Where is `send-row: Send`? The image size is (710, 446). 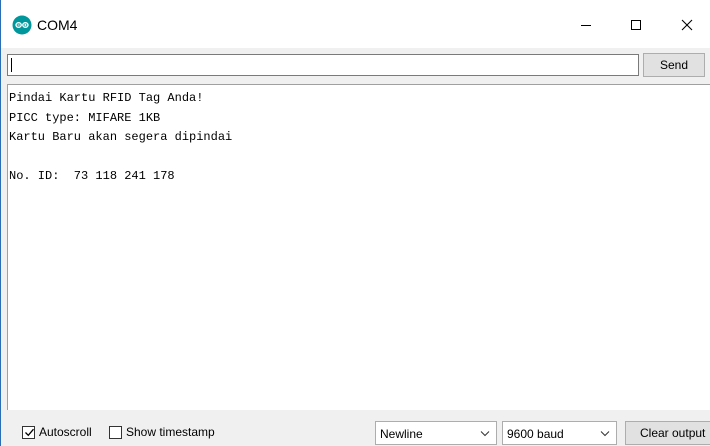
send-row: Send is located at coordinates (355, 64).